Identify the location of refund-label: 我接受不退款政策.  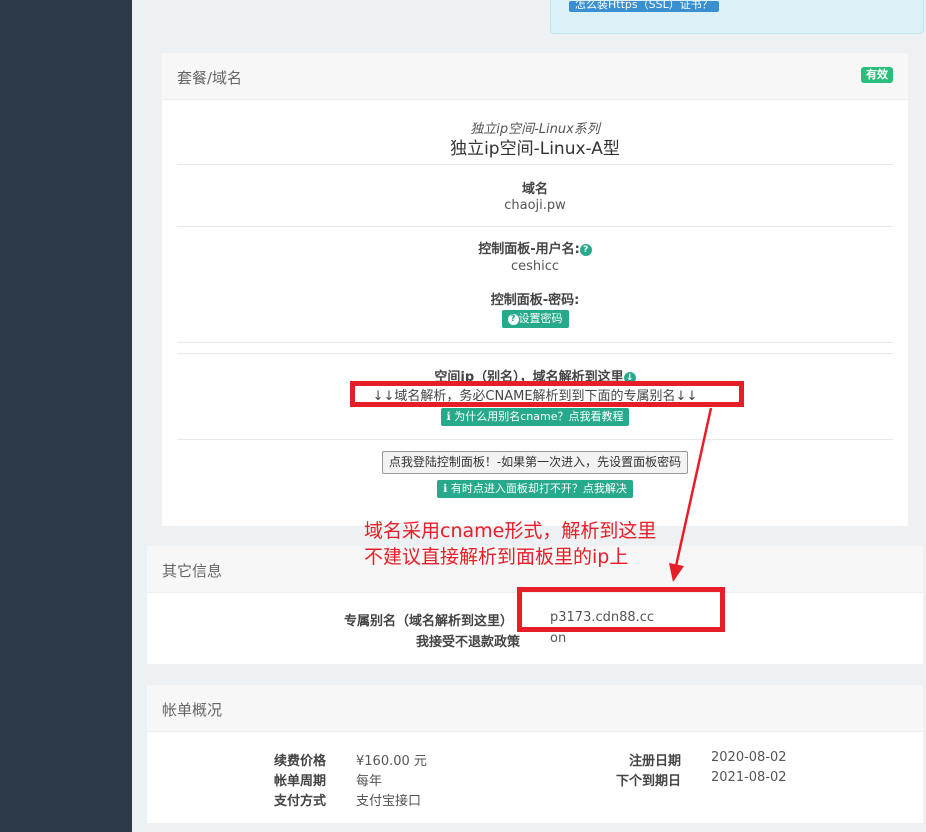
(467, 642).